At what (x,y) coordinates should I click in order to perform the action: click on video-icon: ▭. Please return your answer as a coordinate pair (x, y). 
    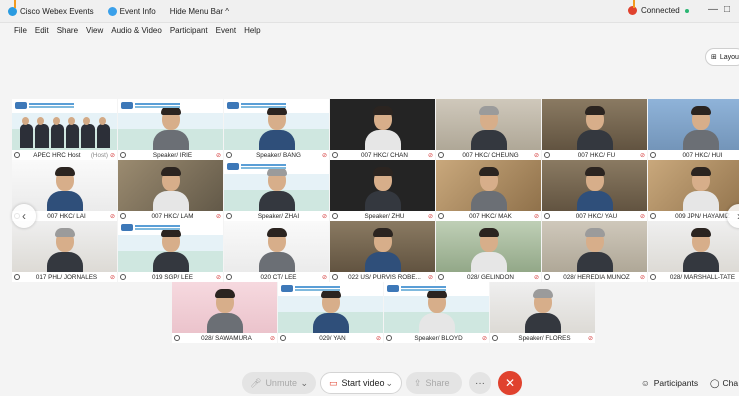
    Looking at the image, I should click on (333, 382).